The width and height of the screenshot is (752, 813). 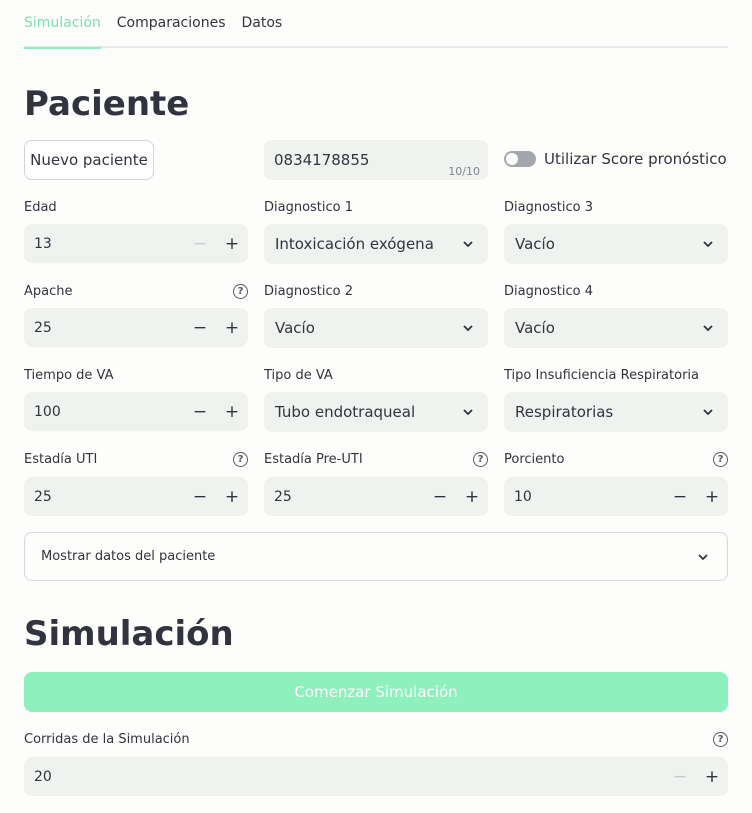 I want to click on estadia-pre-uti-number-input: 25 − +, so click(x=376, y=496).